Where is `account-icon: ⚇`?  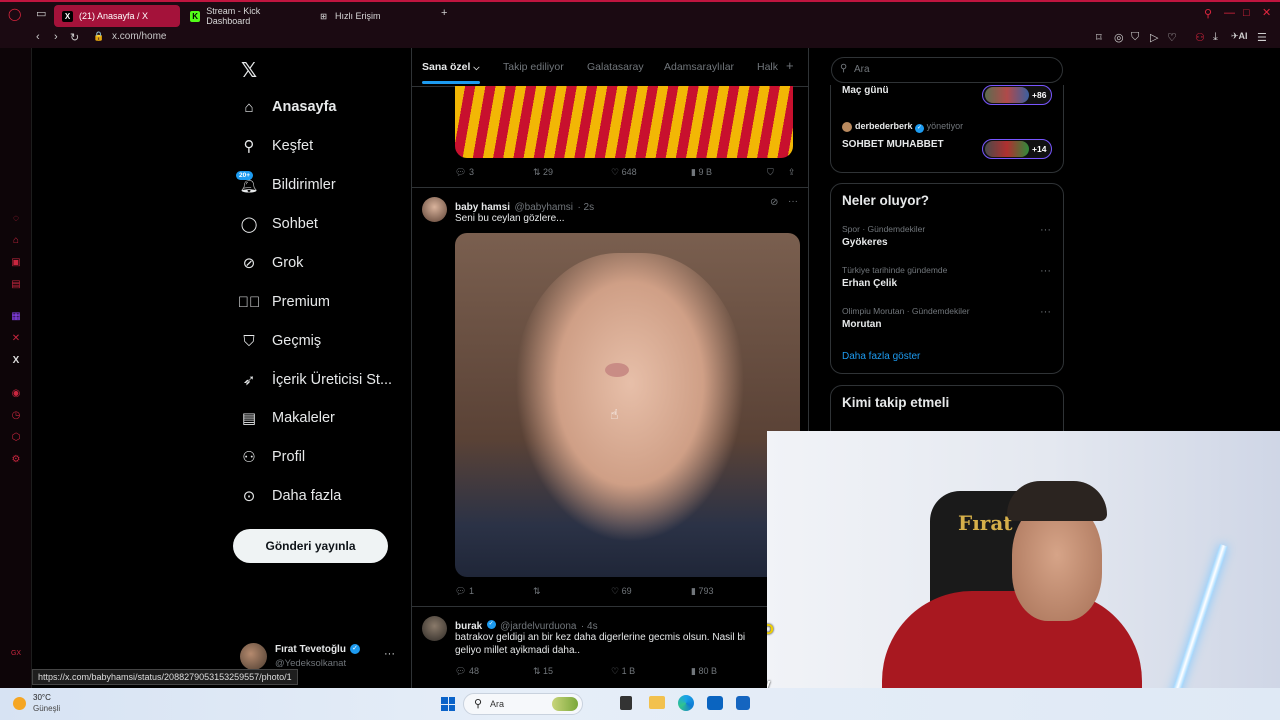 account-icon: ⚇ is located at coordinates (1200, 37).